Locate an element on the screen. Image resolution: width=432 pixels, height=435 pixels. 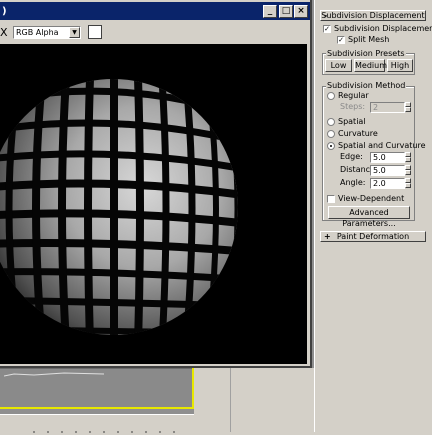
window-title: ) is located at coordinates (4, 11).